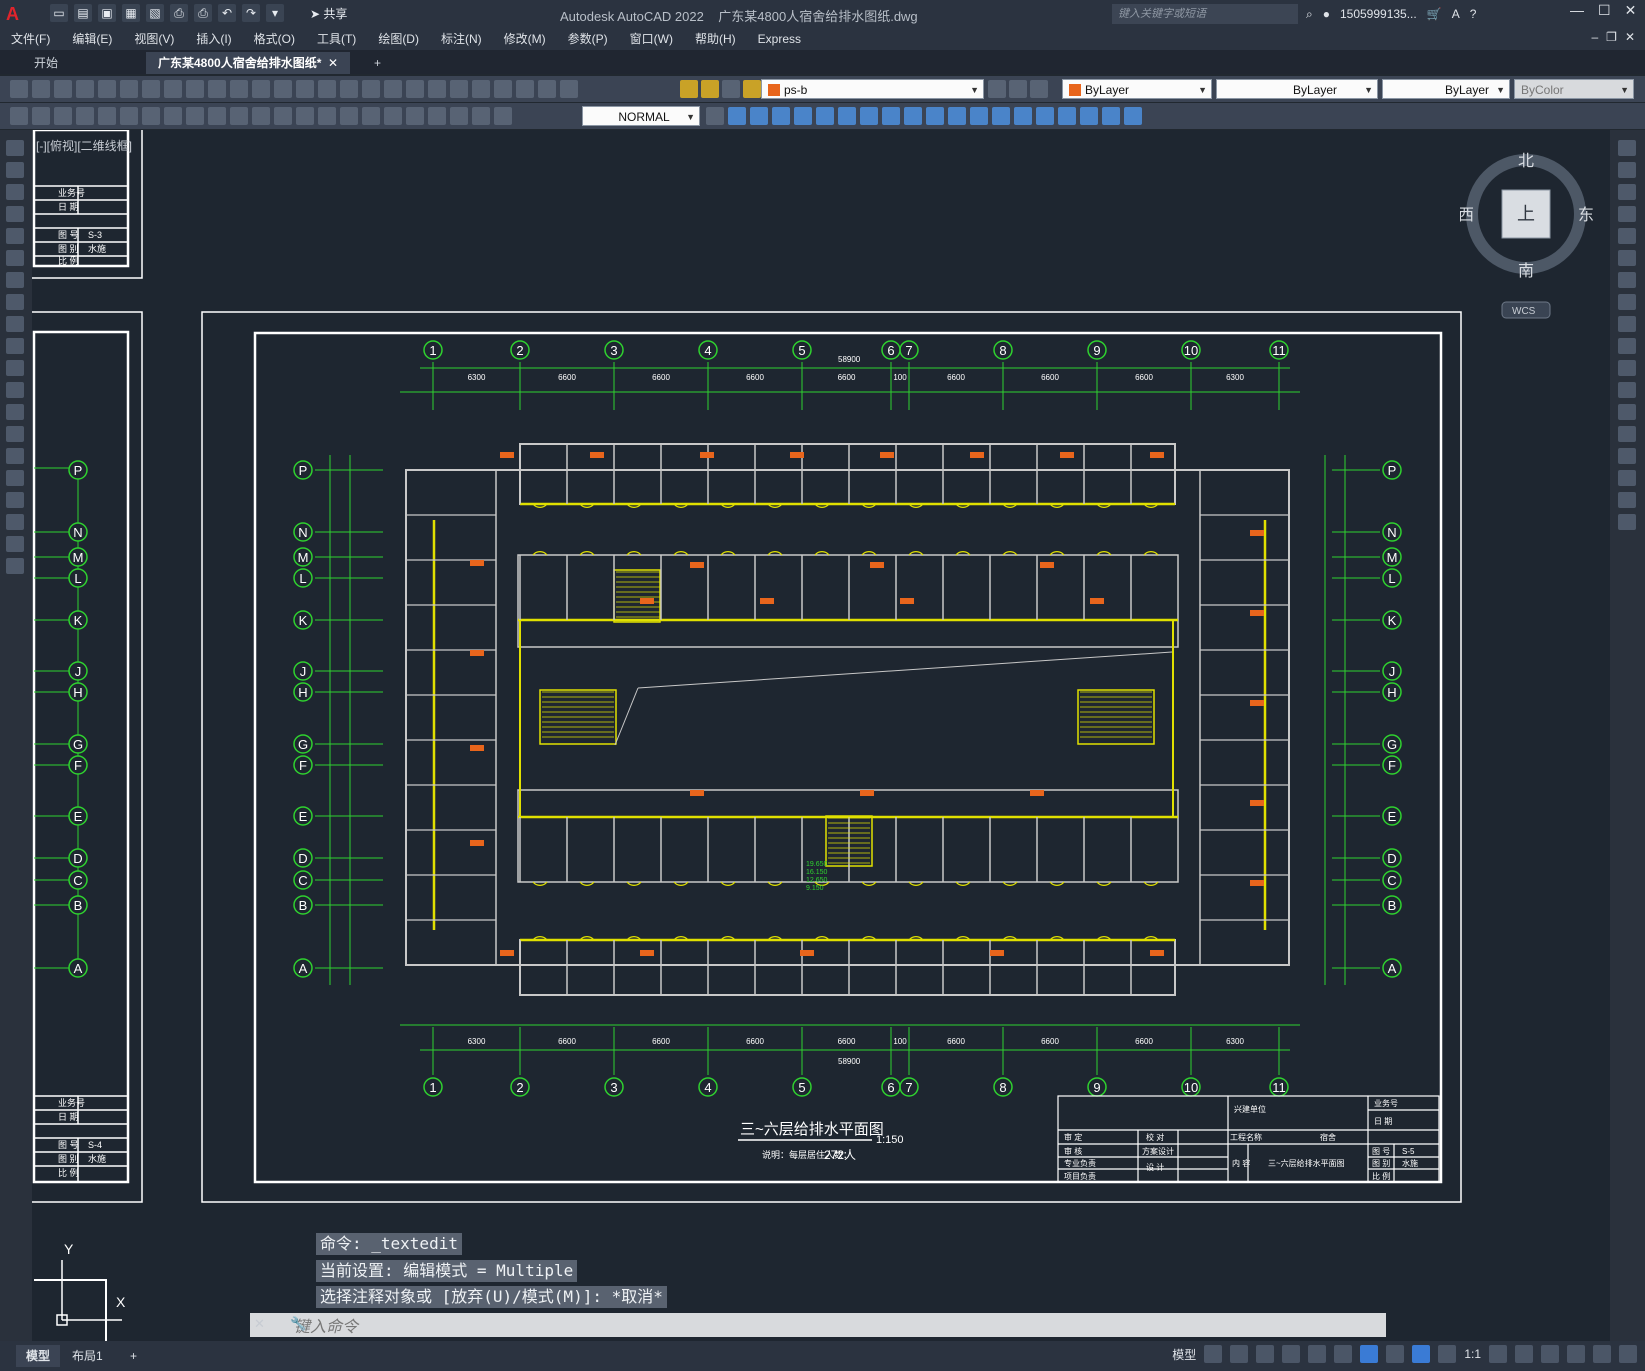 The height and width of the screenshot is (1371, 1645). I want to click on autocad-logo-icon: A, so click(17, 14).